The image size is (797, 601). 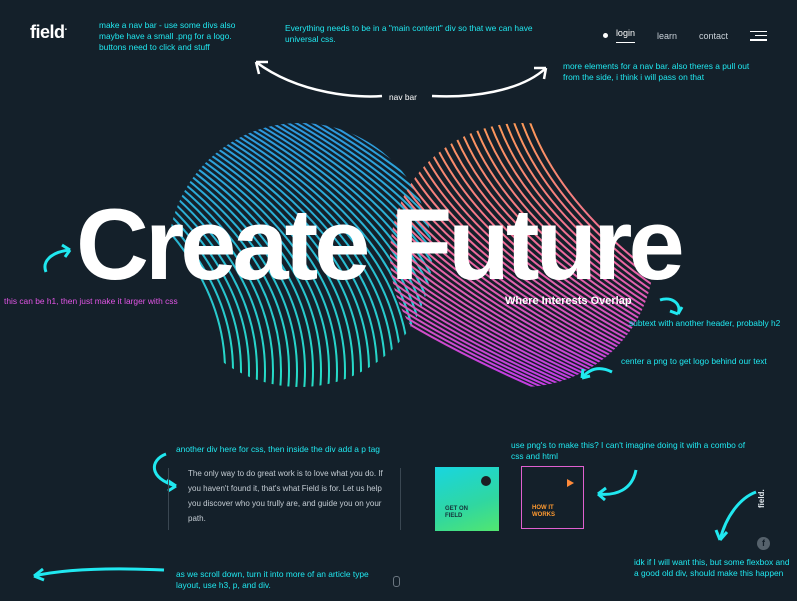 What do you see at coordinates (625, 35) in the screenshot?
I see `nav-login: login` at bounding box center [625, 35].